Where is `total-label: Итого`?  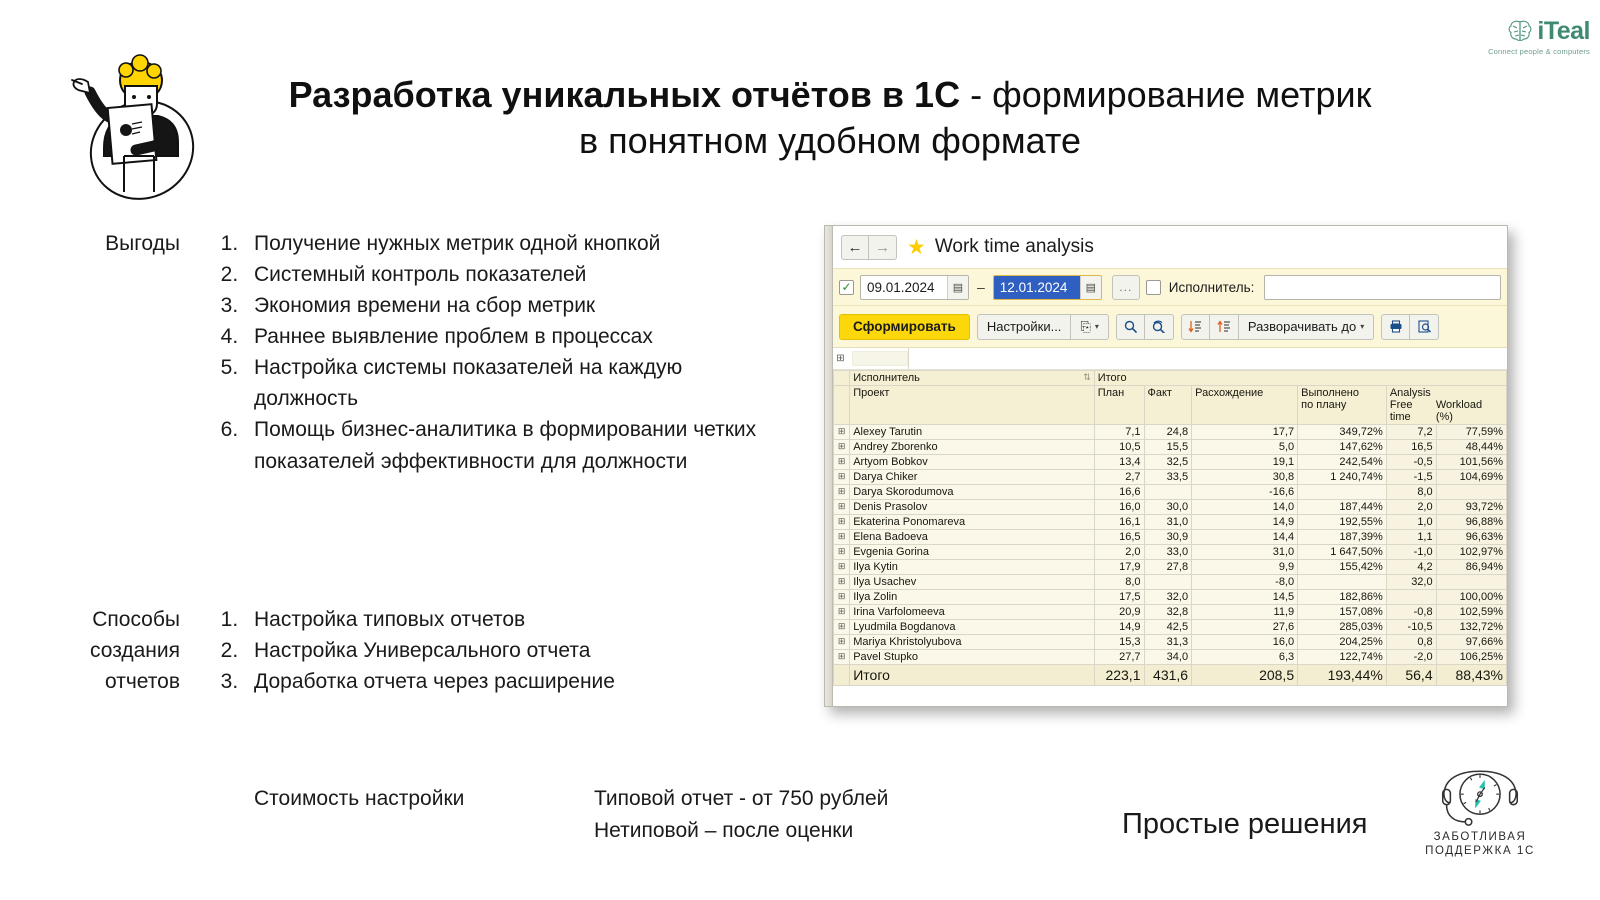
total-label: Итого is located at coordinates (972, 675).